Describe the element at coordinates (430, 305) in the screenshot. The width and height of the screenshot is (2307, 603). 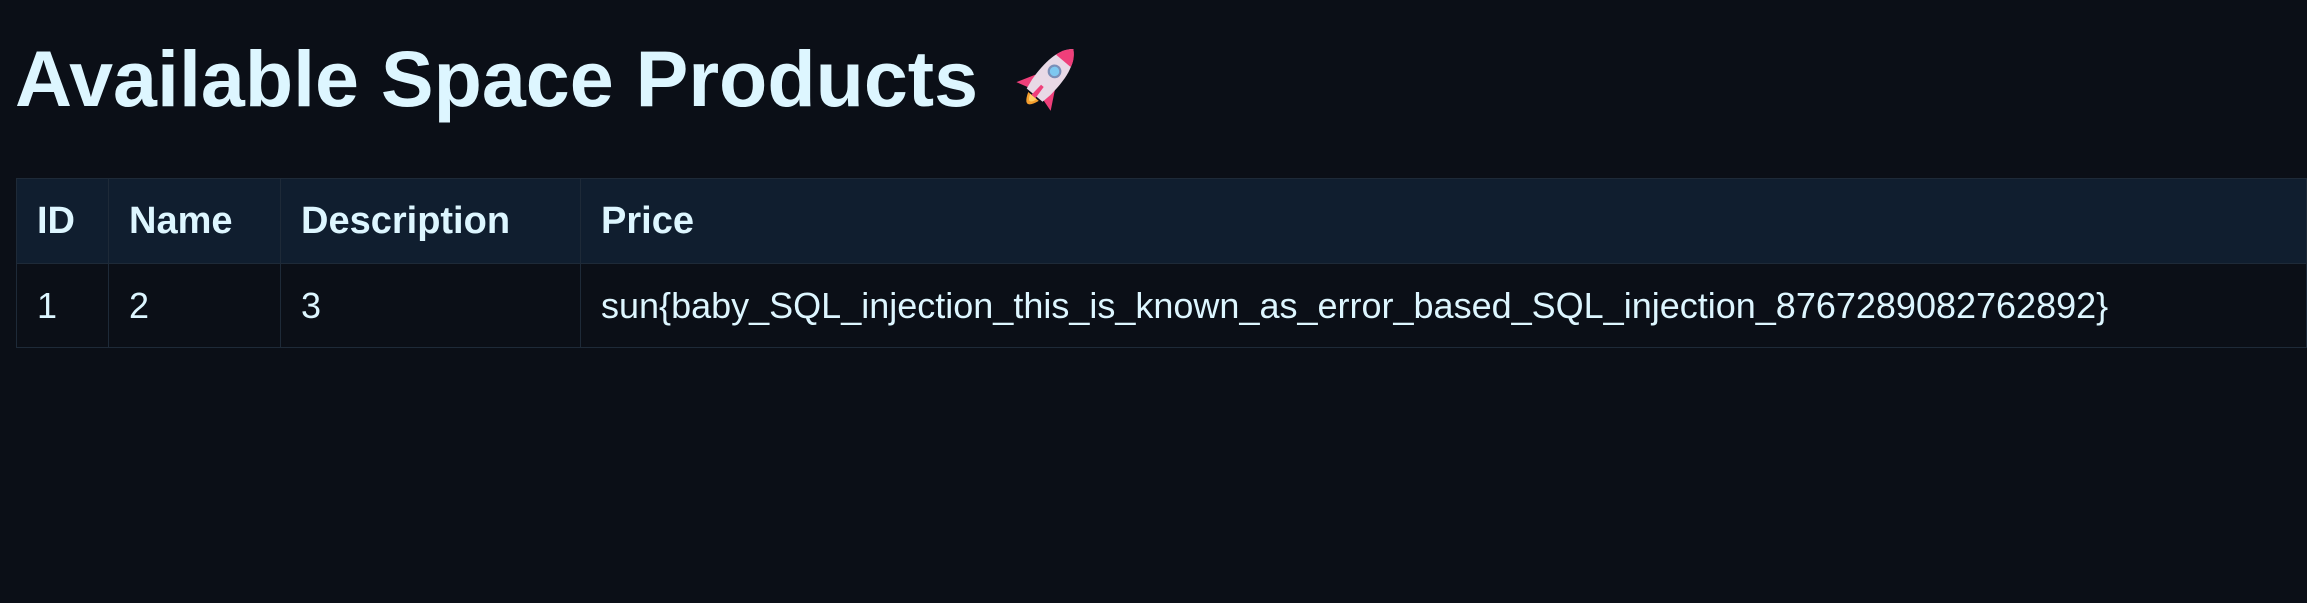
I see `cell-description: 3` at that location.